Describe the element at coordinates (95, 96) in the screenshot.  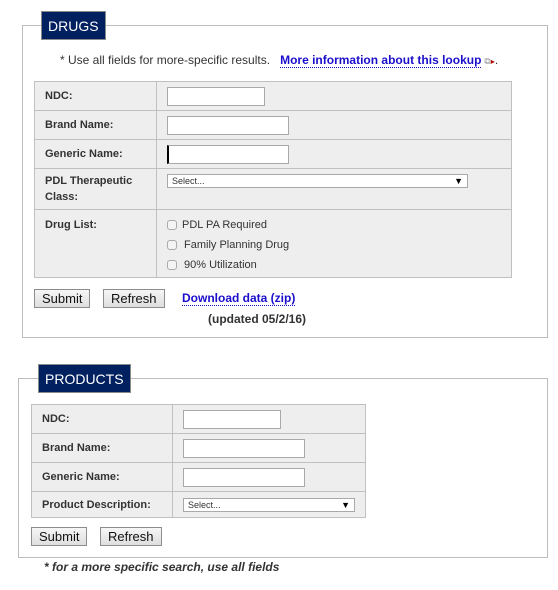
I see `ndc-label: NDC:` at that location.